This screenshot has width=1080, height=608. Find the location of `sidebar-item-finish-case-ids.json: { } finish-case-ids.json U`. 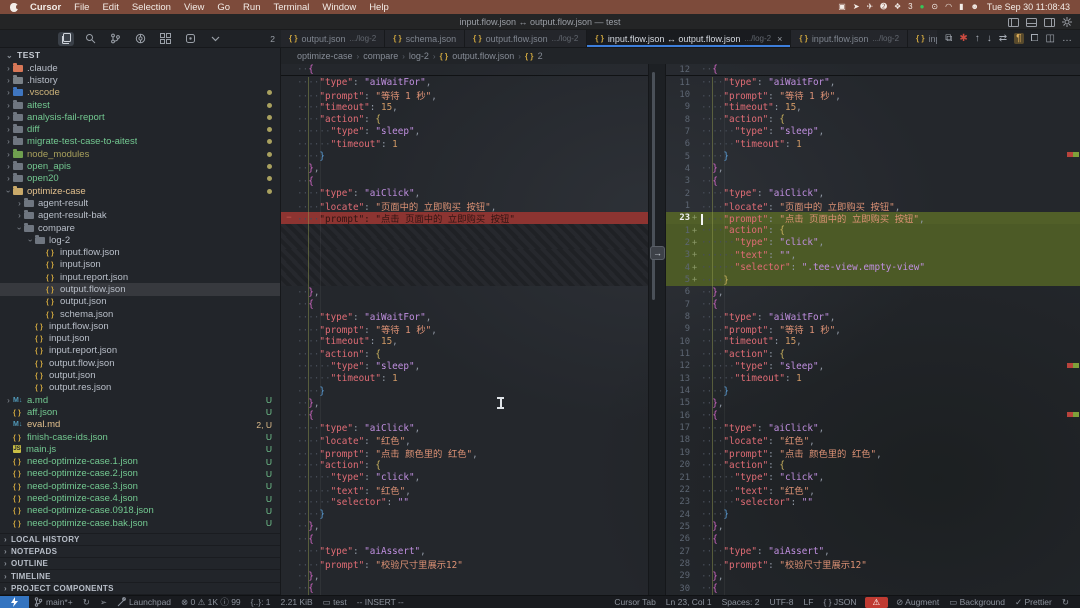

sidebar-item-finish-case-ids.json: { } finish-case-ids.json U is located at coordinates (140, 437).